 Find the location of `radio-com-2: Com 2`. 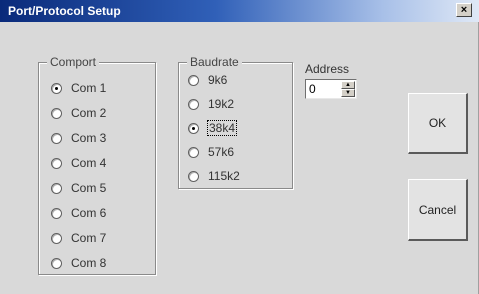

radio-com-2: Com 2 is located at coordinates (78, 113).